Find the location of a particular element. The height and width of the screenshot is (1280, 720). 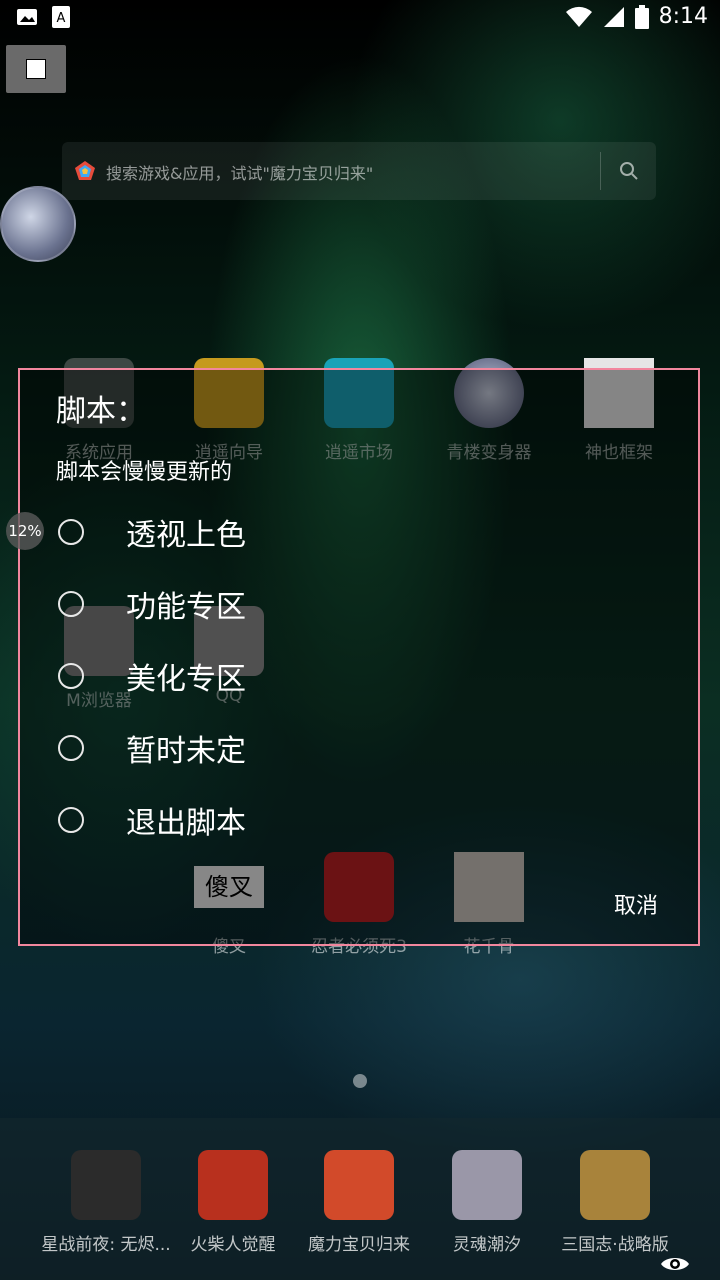

page-indicator is located at coordinates (360, 1081).